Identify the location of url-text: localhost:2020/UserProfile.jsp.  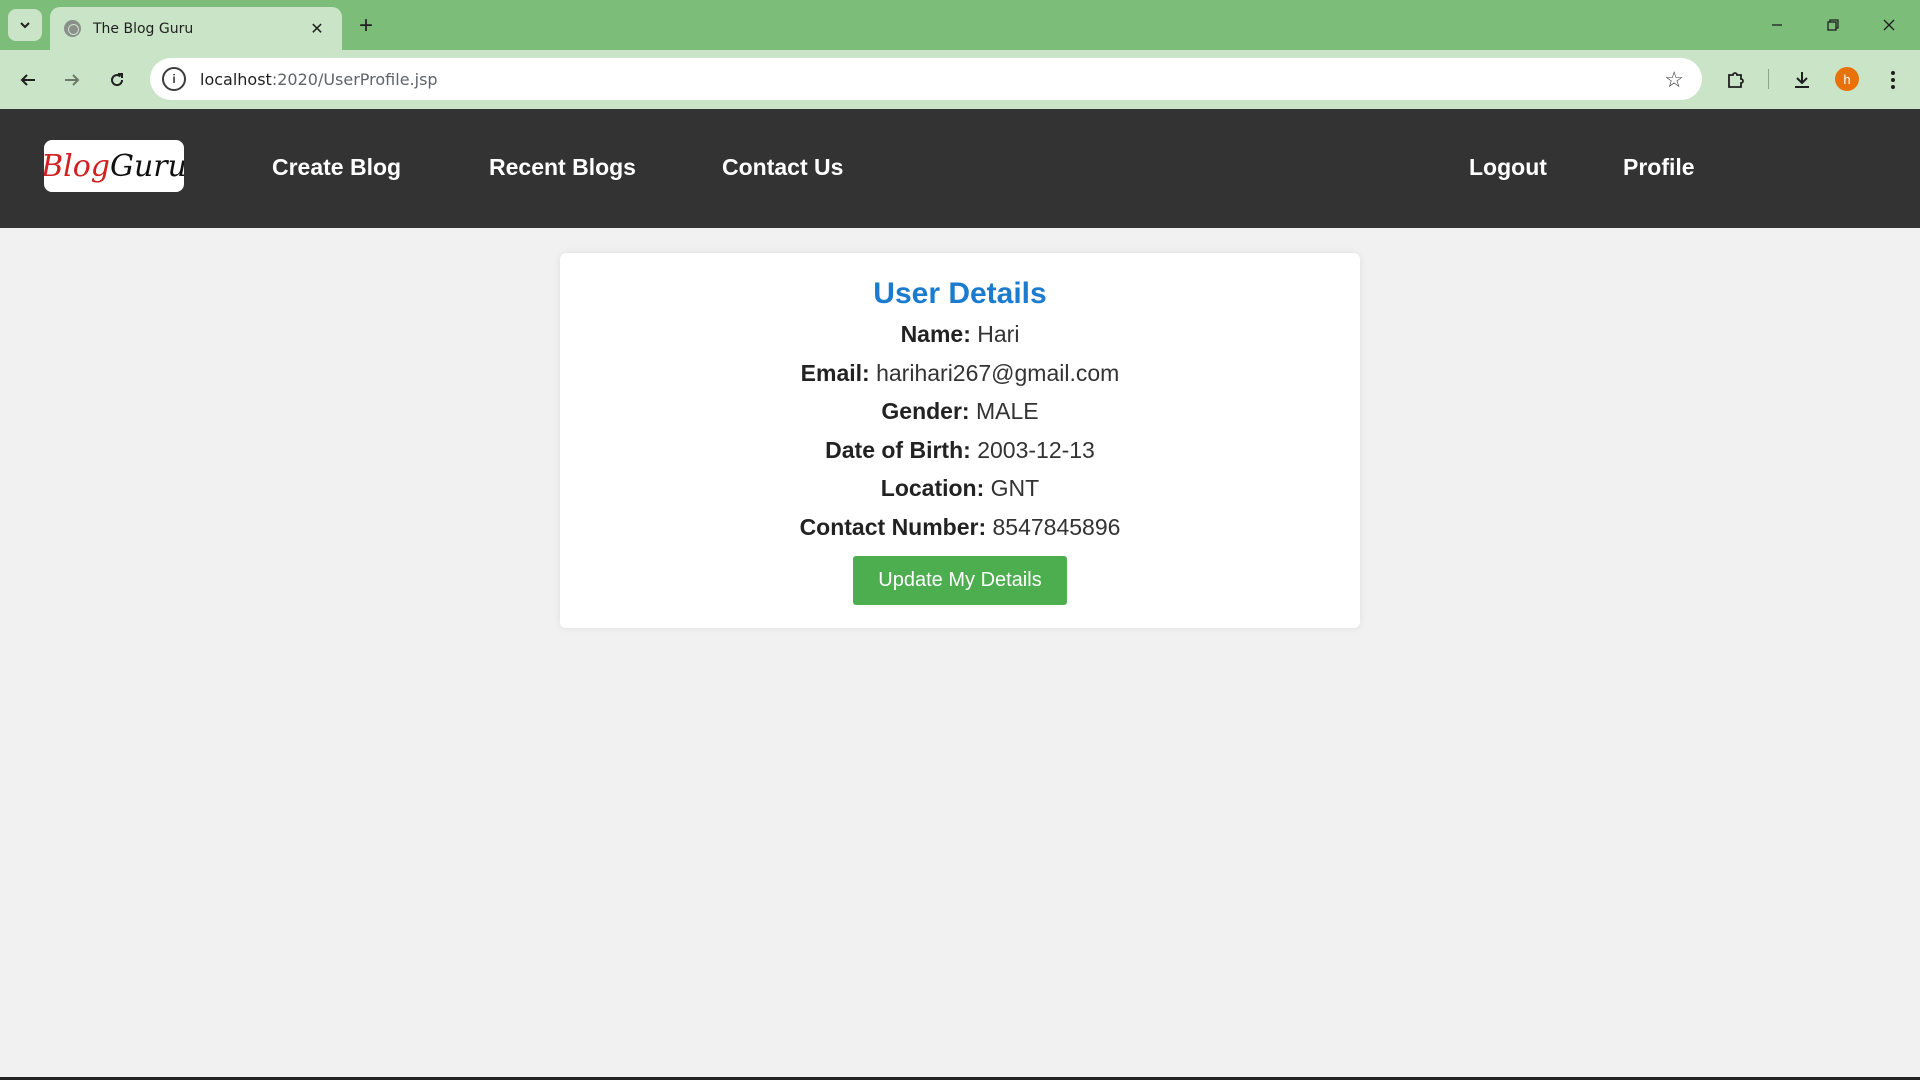
(319, 79).